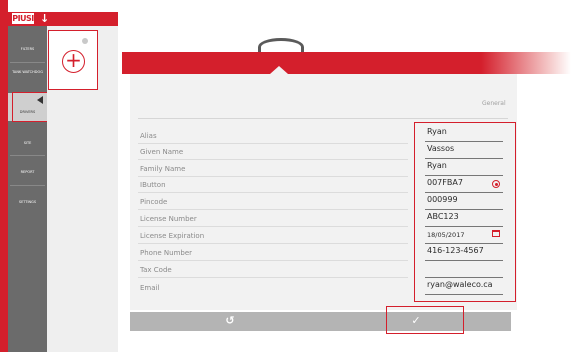 This screenshot has height=352, width=571. I want to click on sidebar-item-tank-watchdog: Tank Watchdog, so click(27, 72).